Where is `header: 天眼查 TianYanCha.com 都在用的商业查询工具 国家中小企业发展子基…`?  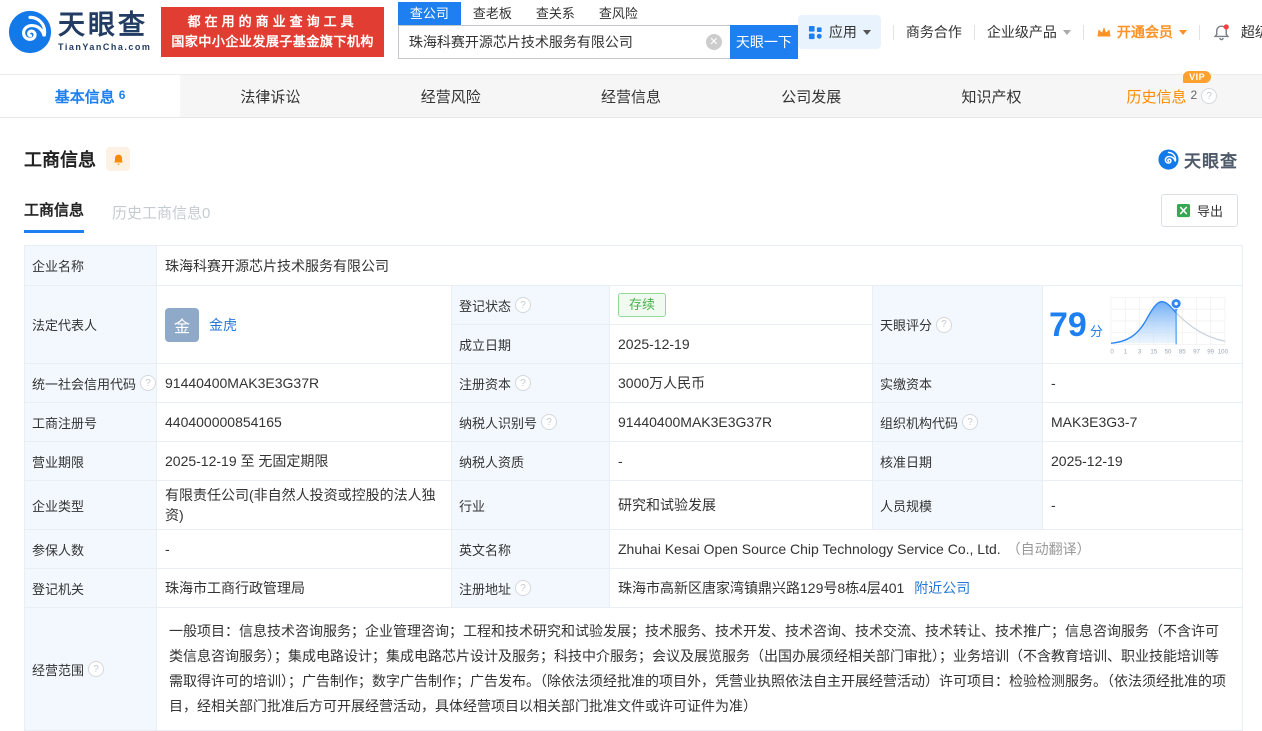 header: 天眼查 TianYanCha.com 都在用的商业查询工具 国家中小企业发展子基… is located at coordinates (631, 32).